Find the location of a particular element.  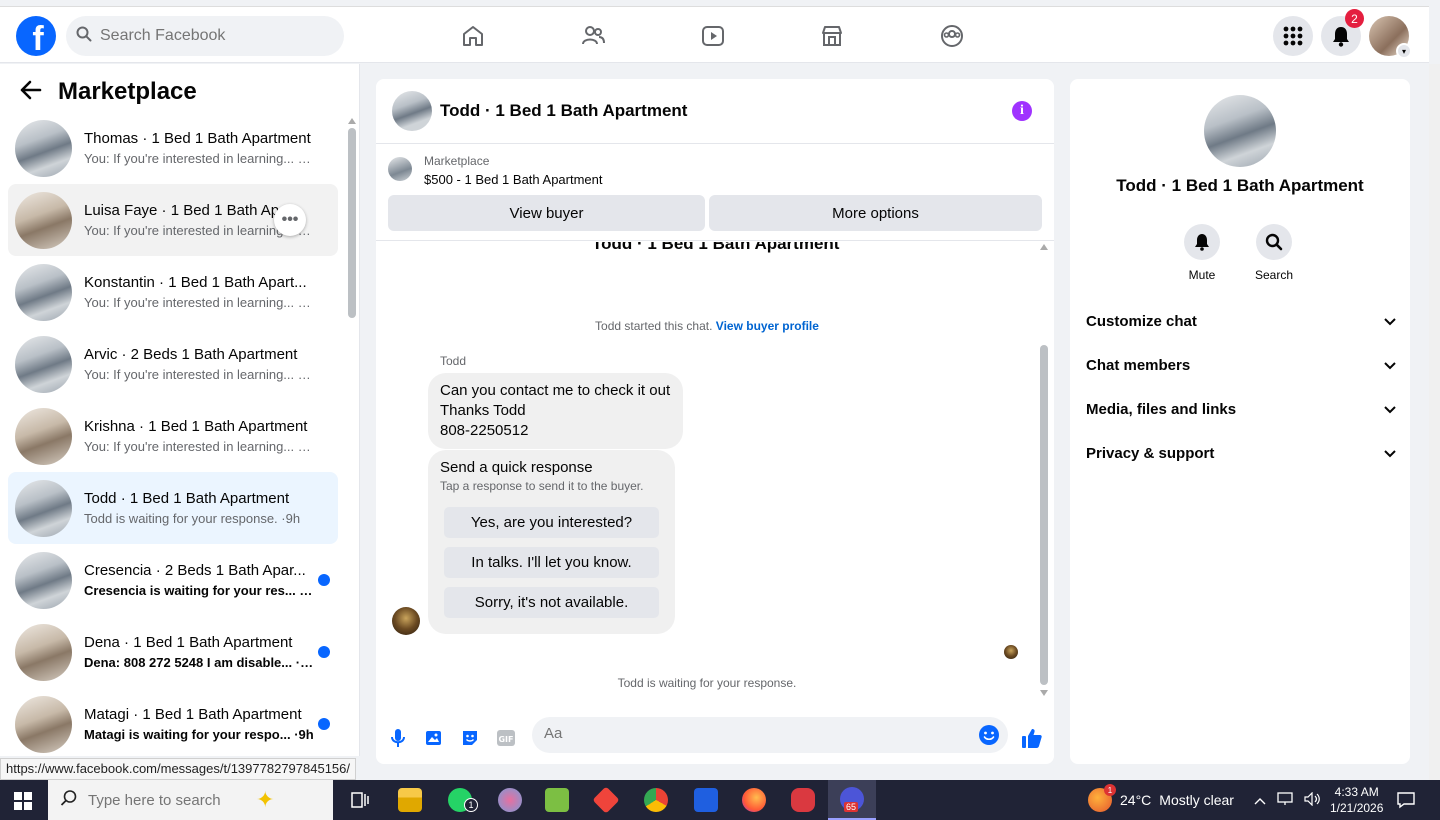

quick-response-subtitle: Tap a response to send it to the buyer. is located at coordinates (542, 486).